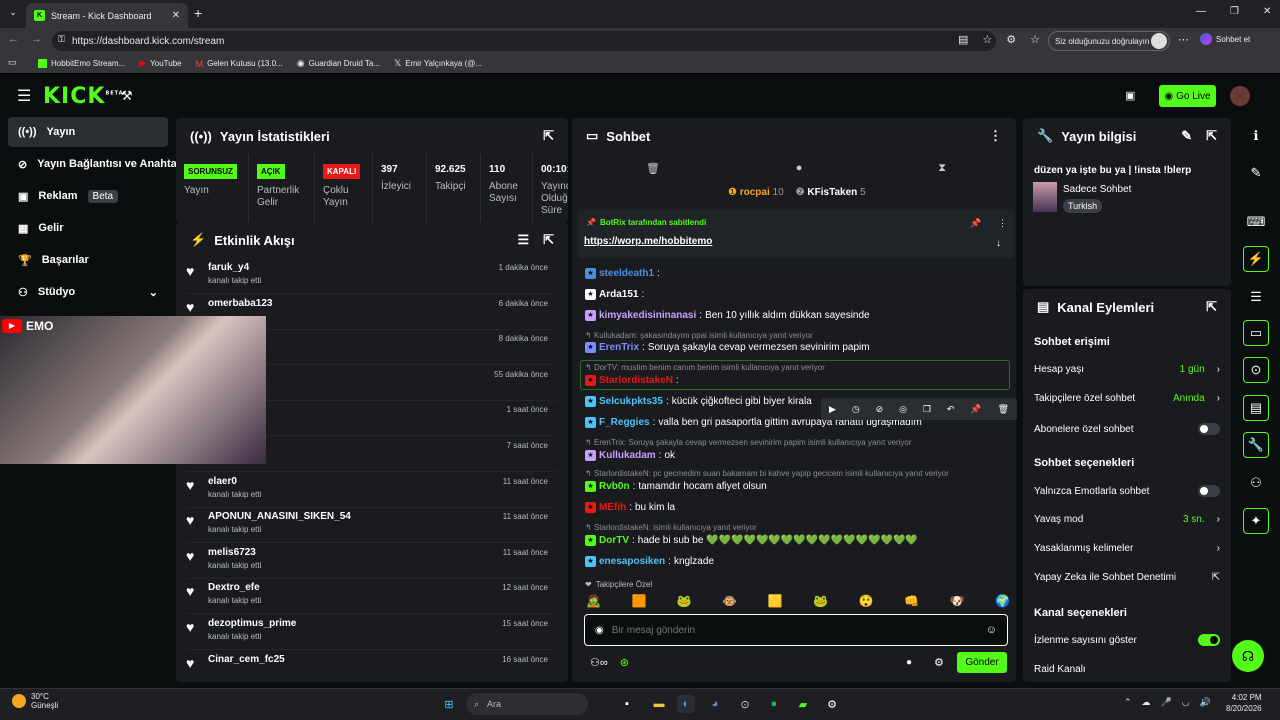  I want to click on chat-bubble-icon: ●, so click(909, 662).